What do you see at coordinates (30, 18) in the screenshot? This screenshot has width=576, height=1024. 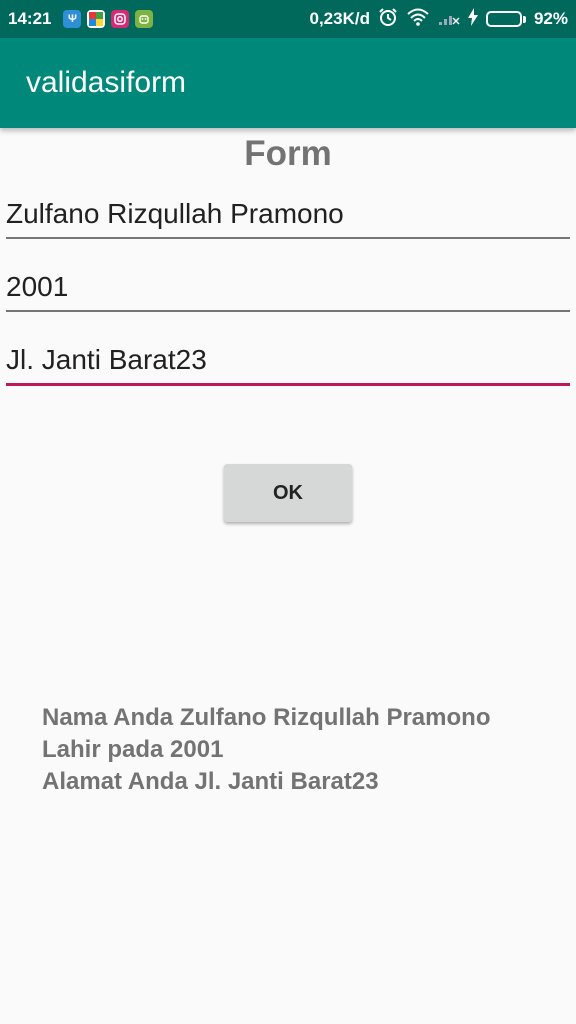 I see `status-time: 14:21` at bounding box center [30, 18].